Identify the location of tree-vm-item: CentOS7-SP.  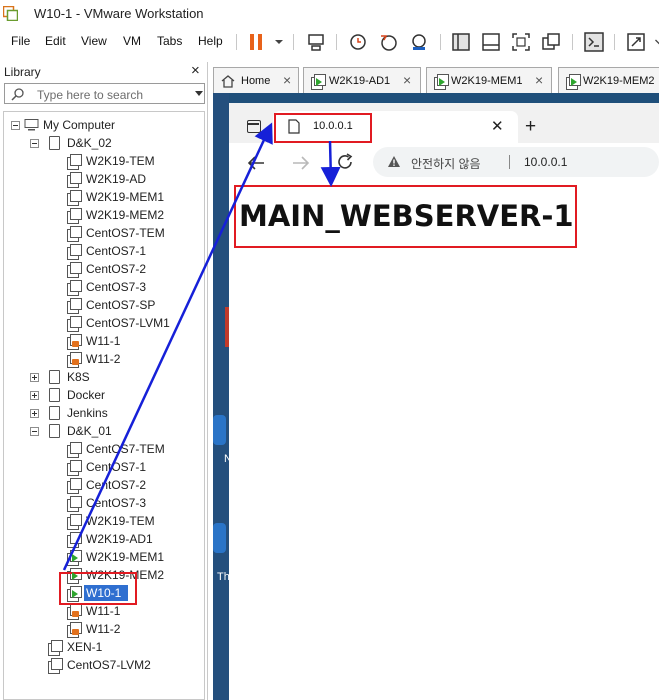
(104, 305).